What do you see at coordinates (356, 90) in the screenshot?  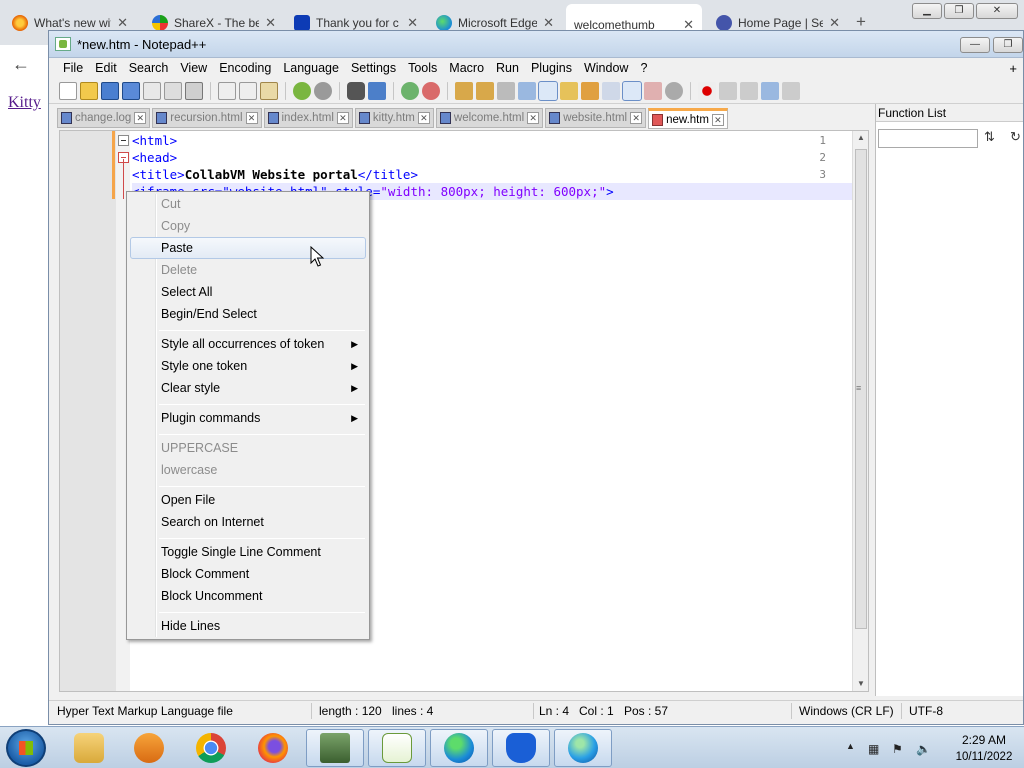 I see `find-icon` at bounding box center [356, 90].